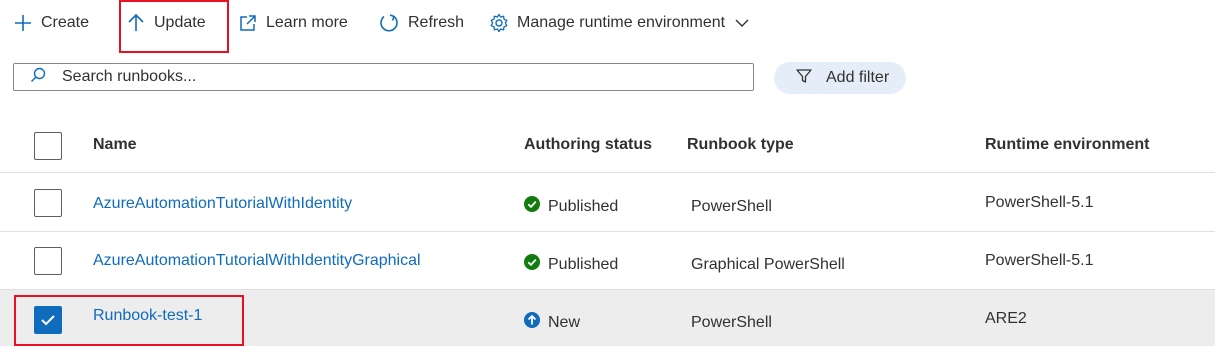  Describe the element at coordinates (536, 322) in the screenshot. I see `new-arrow-up-icon` at that location.